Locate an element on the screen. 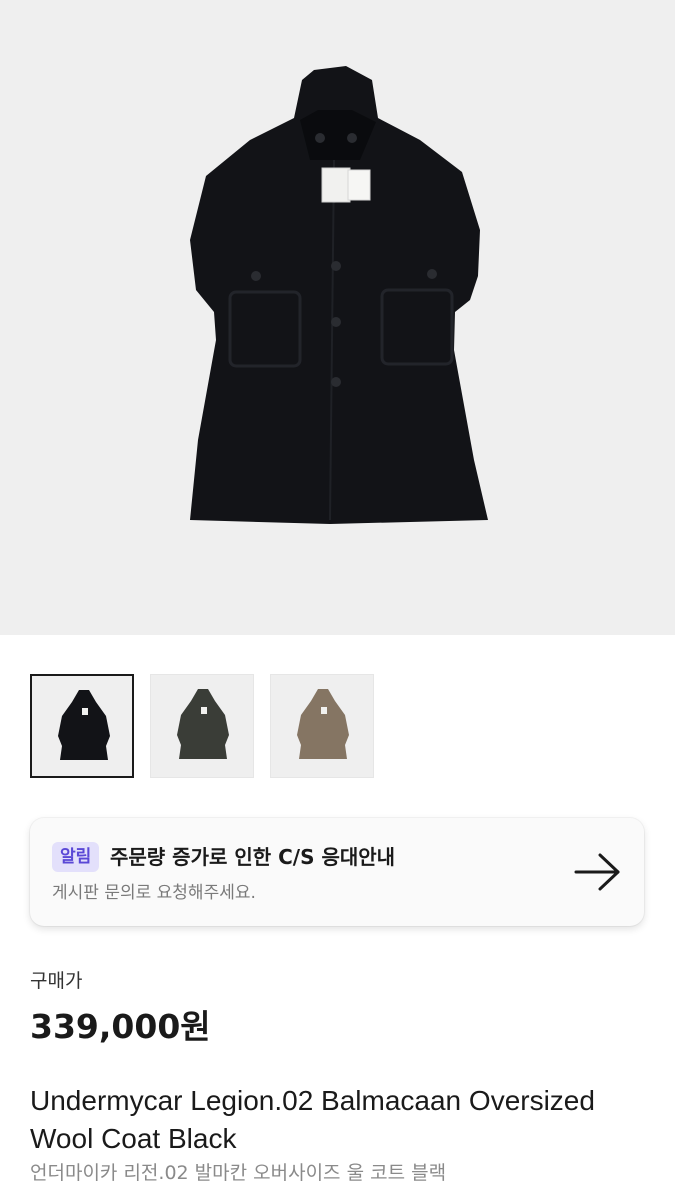 This screenshot has height=1200, width=675. thumbnail-strip is located at coordinates (202, 726).